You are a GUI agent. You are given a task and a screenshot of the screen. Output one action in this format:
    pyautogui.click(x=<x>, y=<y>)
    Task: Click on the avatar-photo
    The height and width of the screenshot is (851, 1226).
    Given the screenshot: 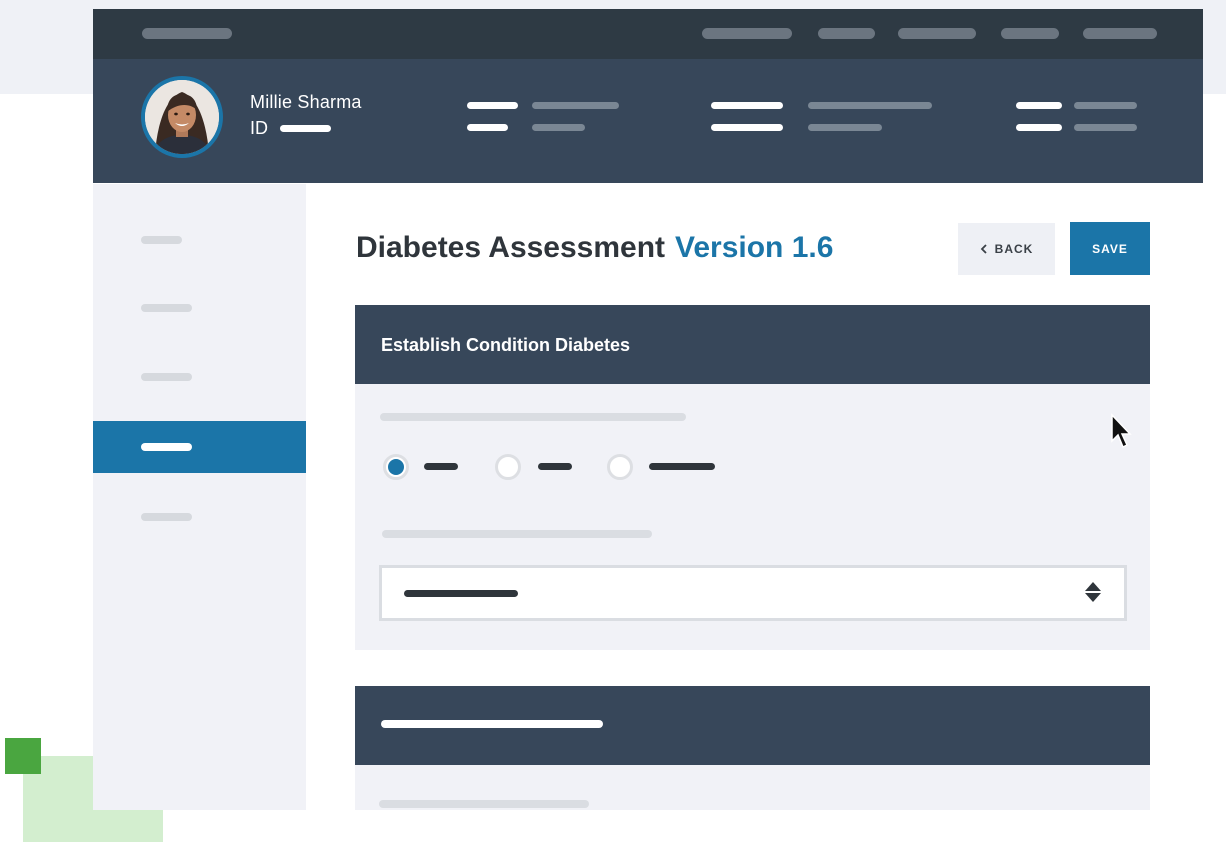 What is the action you would take?
    pyautogui.click(x=182, y=117)
    